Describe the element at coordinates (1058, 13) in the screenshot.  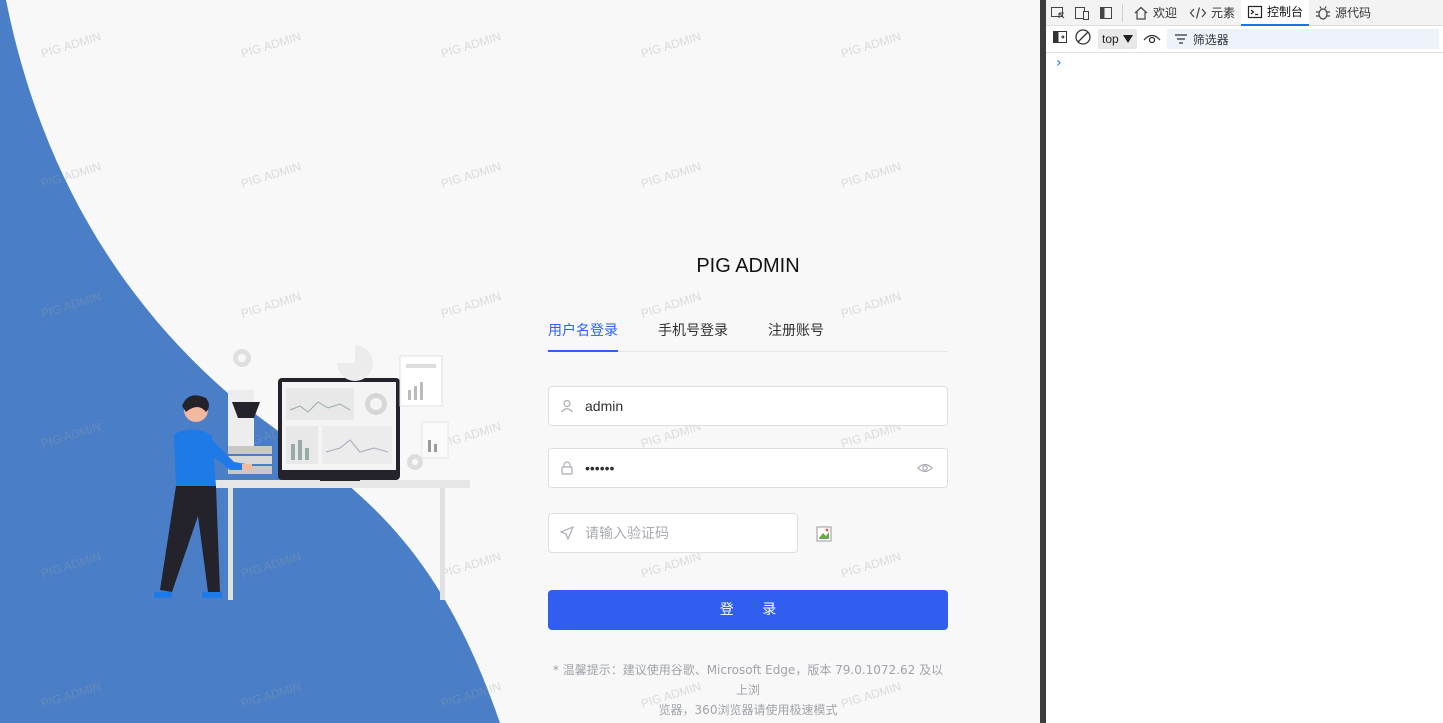
I see `inspect-icon` at that location.